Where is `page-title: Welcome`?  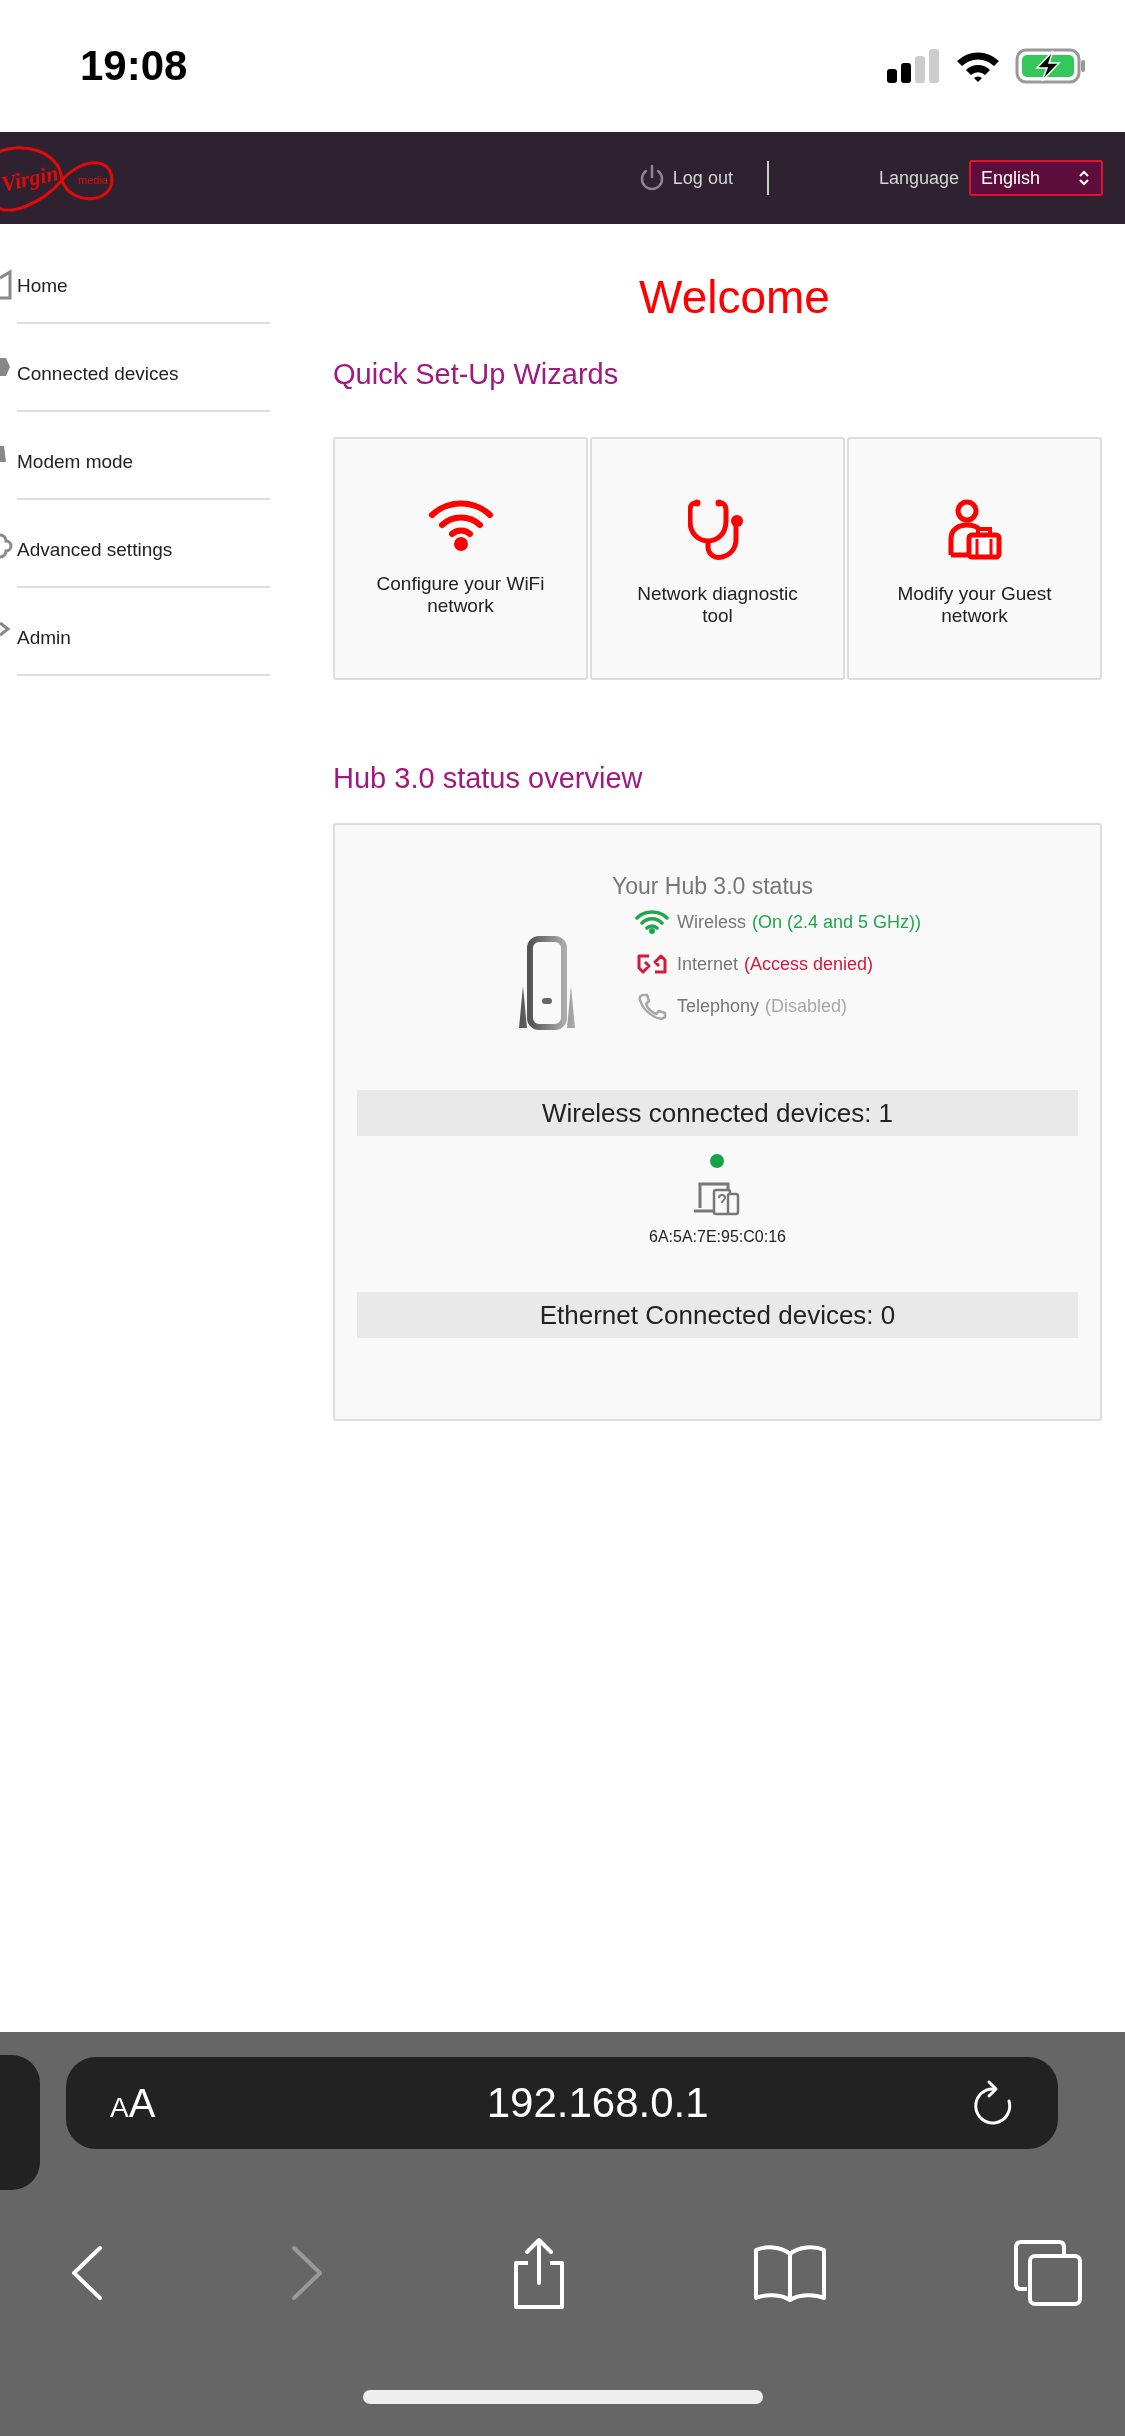
page-title: Welcome is located at coordinates (734, 297).